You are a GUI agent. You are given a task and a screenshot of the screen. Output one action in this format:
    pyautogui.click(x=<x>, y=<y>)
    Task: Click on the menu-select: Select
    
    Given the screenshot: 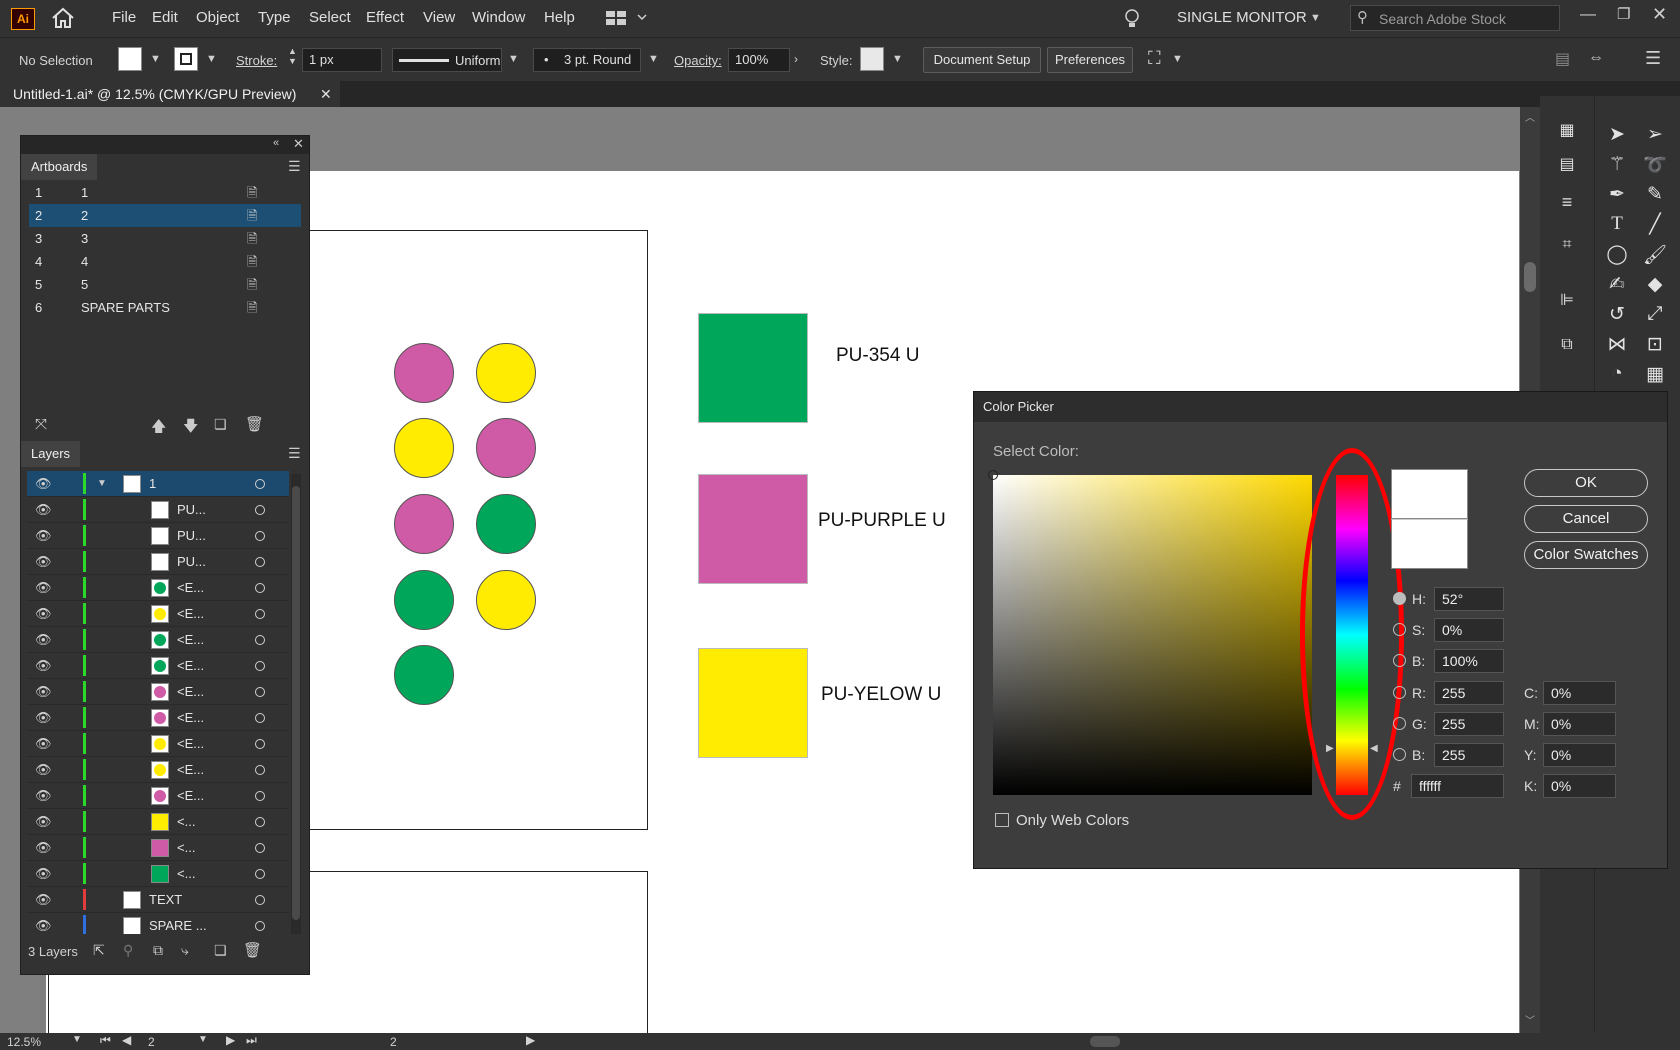 What is the action you would take?
    pyautogui.click(x=330, y=17)
    